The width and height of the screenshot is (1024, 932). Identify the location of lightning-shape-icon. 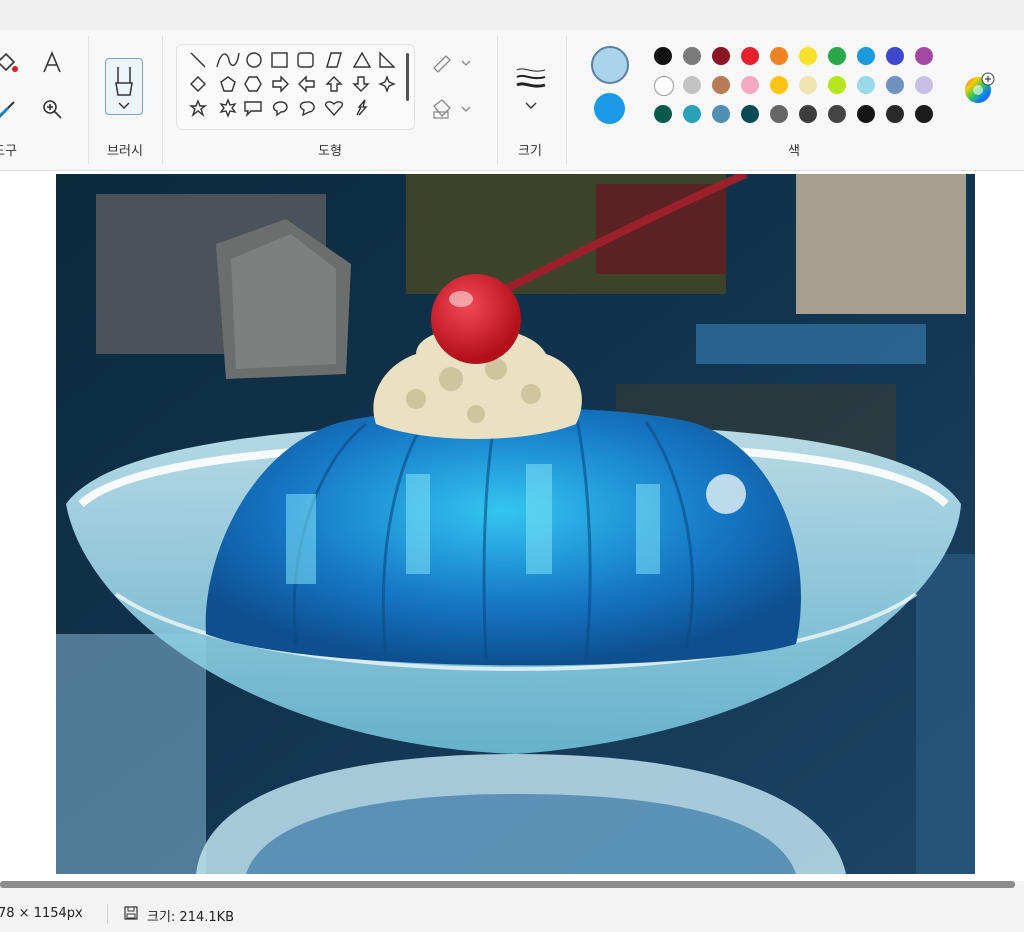
(362, 107).